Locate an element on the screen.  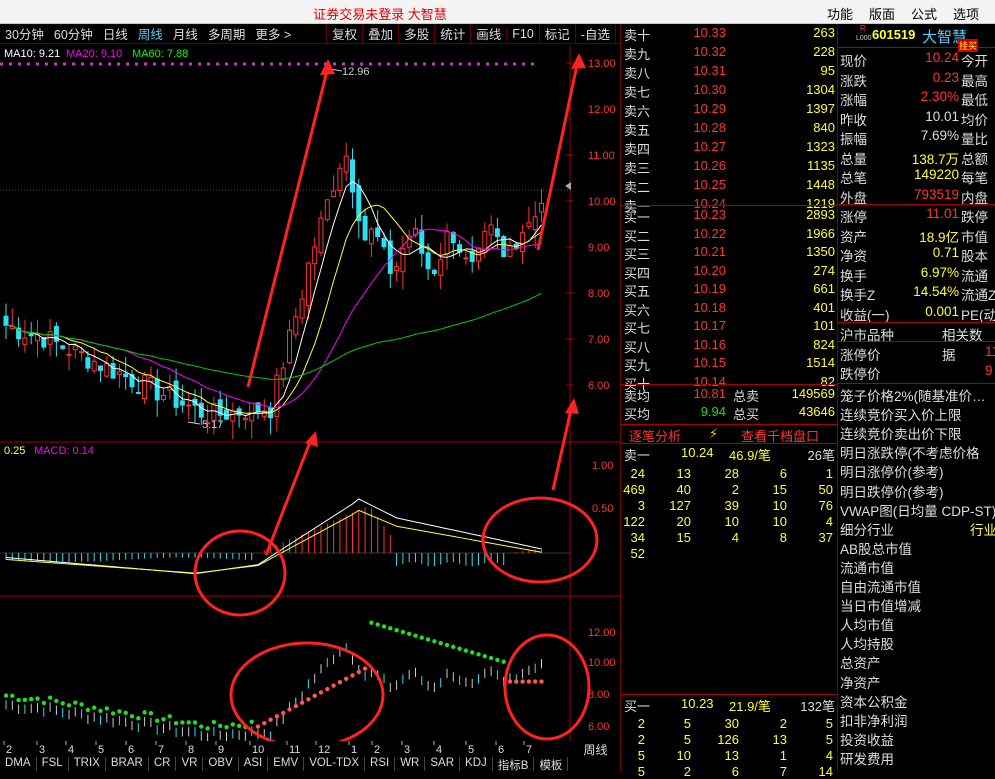
indicator-tab-obv: OBV is located at coordinates (221, 764).